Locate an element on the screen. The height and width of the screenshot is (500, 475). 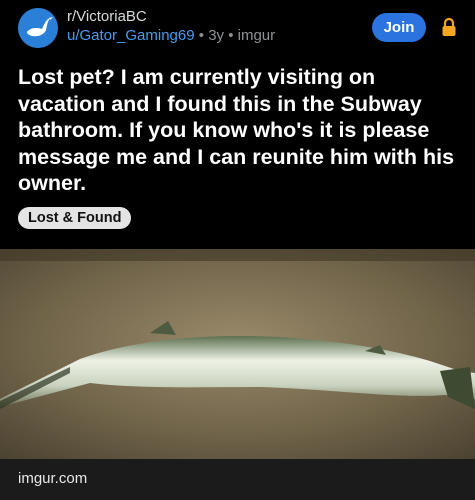
post-age: 3y is located at coordinates (216, 35).